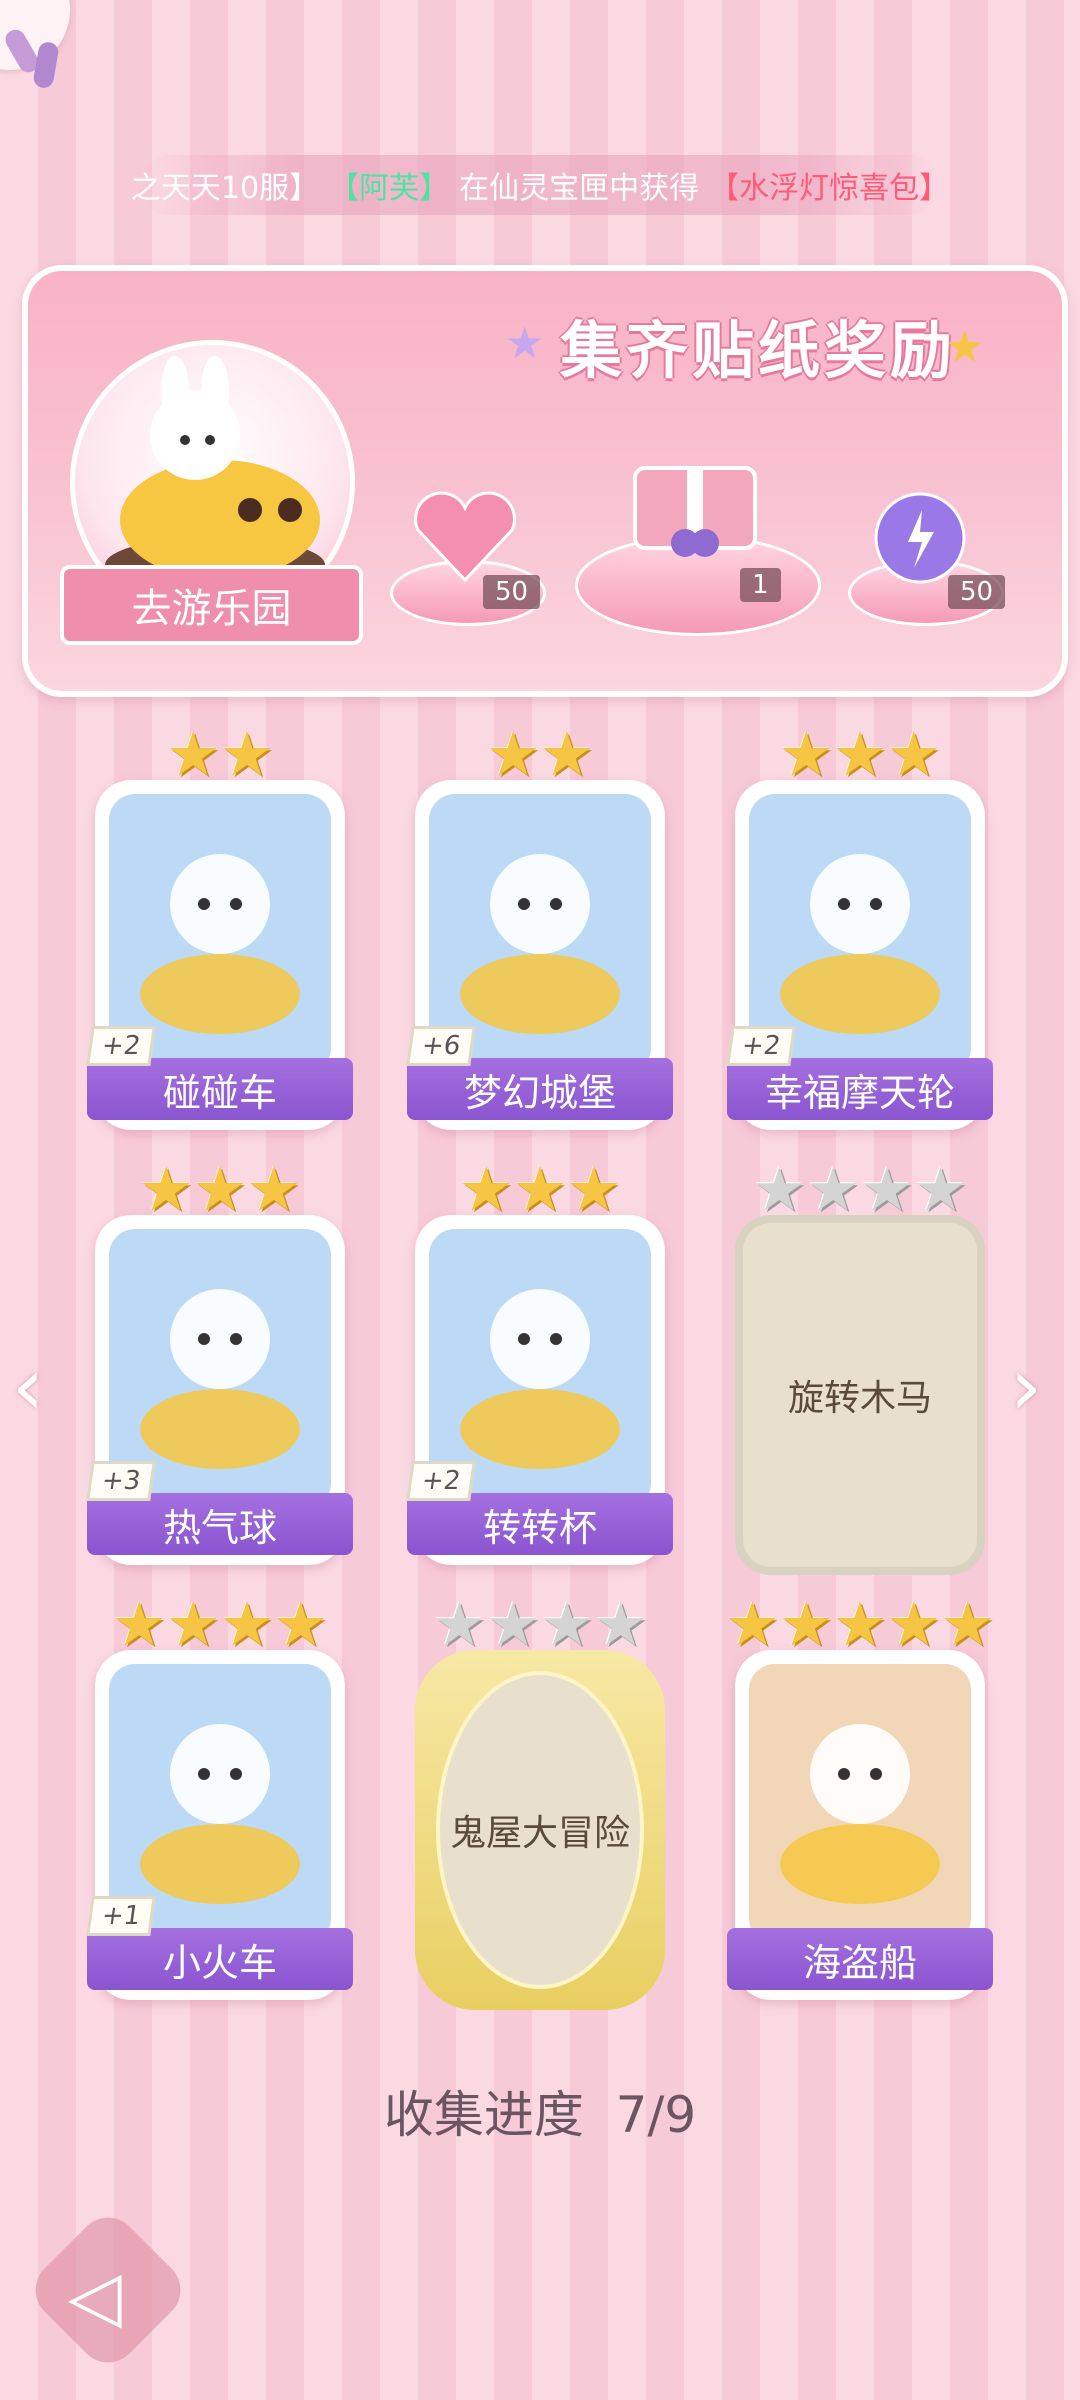  What do you see at coordinates (219, 1390) in the screenshot?
I see `sticker-card: 热气球 +3` at bounding box center [219, 1390].